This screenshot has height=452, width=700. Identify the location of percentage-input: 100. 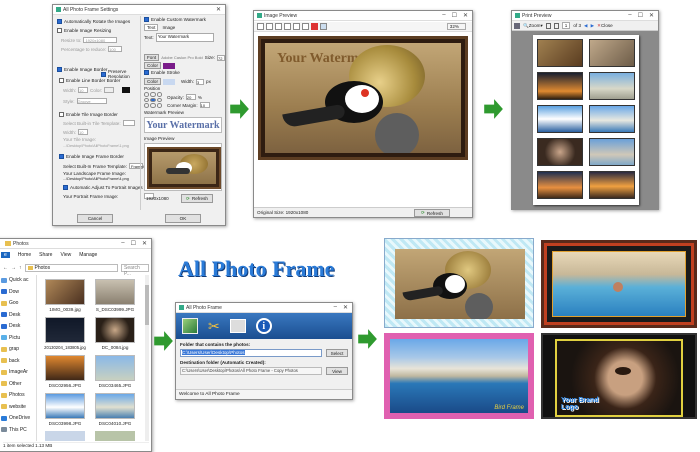
(115, 49).